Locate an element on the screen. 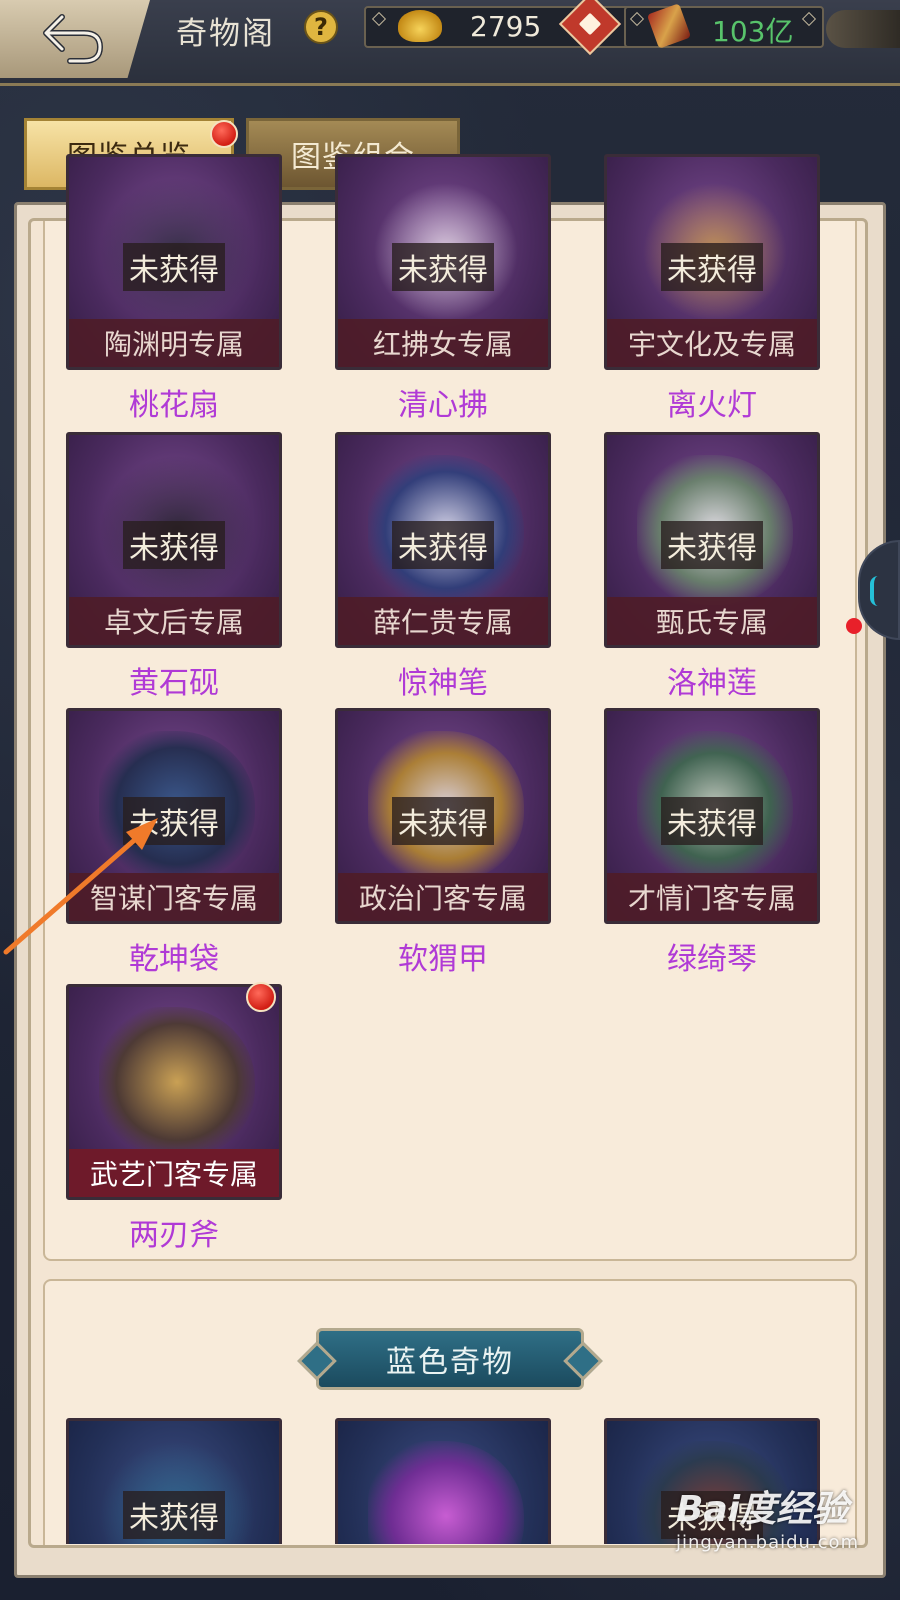 This screenshot has width=900, height=1600. item-card: 未获得 薛仁贵专属 is located at coordinates (443, 540).